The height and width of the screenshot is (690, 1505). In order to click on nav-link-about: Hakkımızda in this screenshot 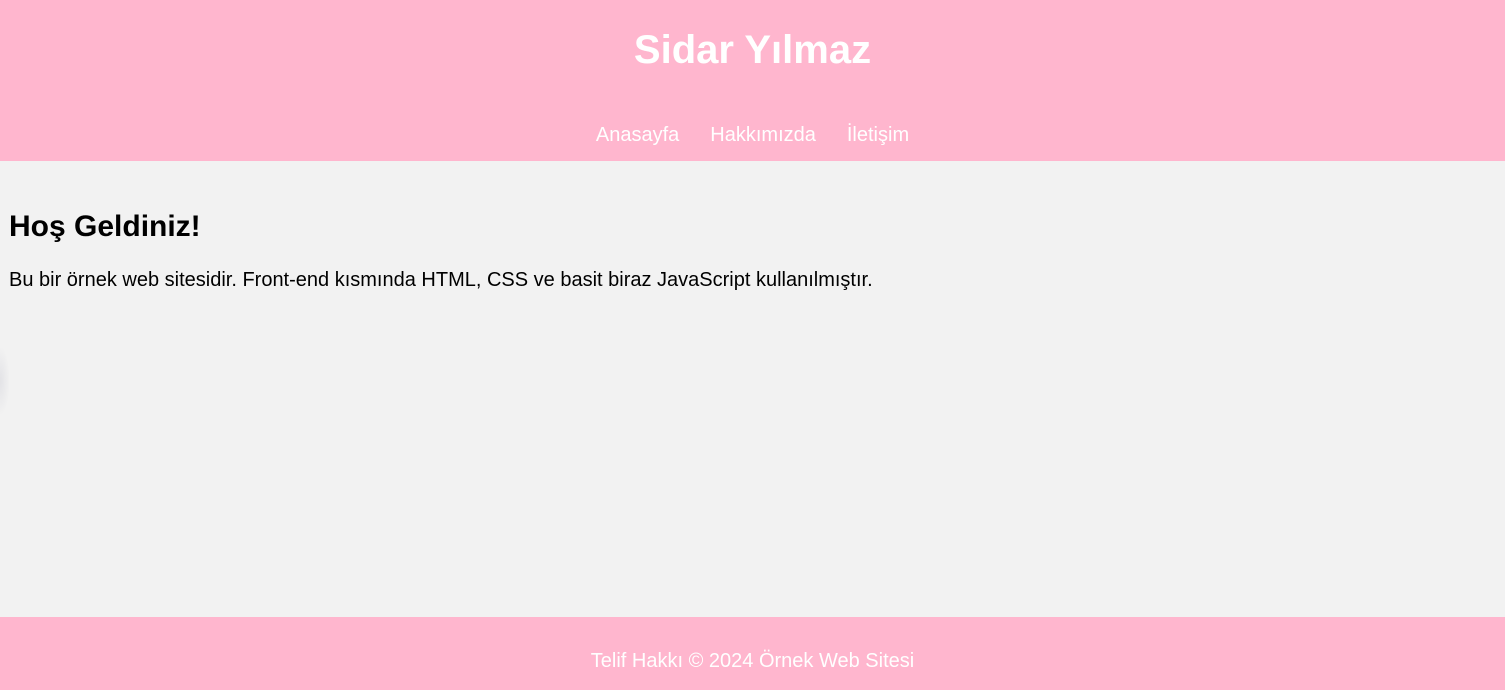, I will do `click(763, 135)`.